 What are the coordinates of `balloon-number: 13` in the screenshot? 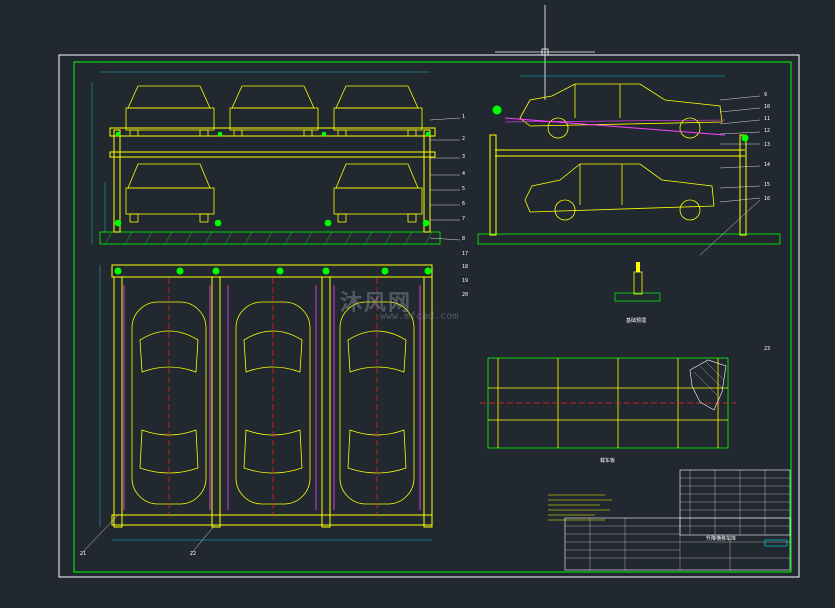 It's located at (767, 145).